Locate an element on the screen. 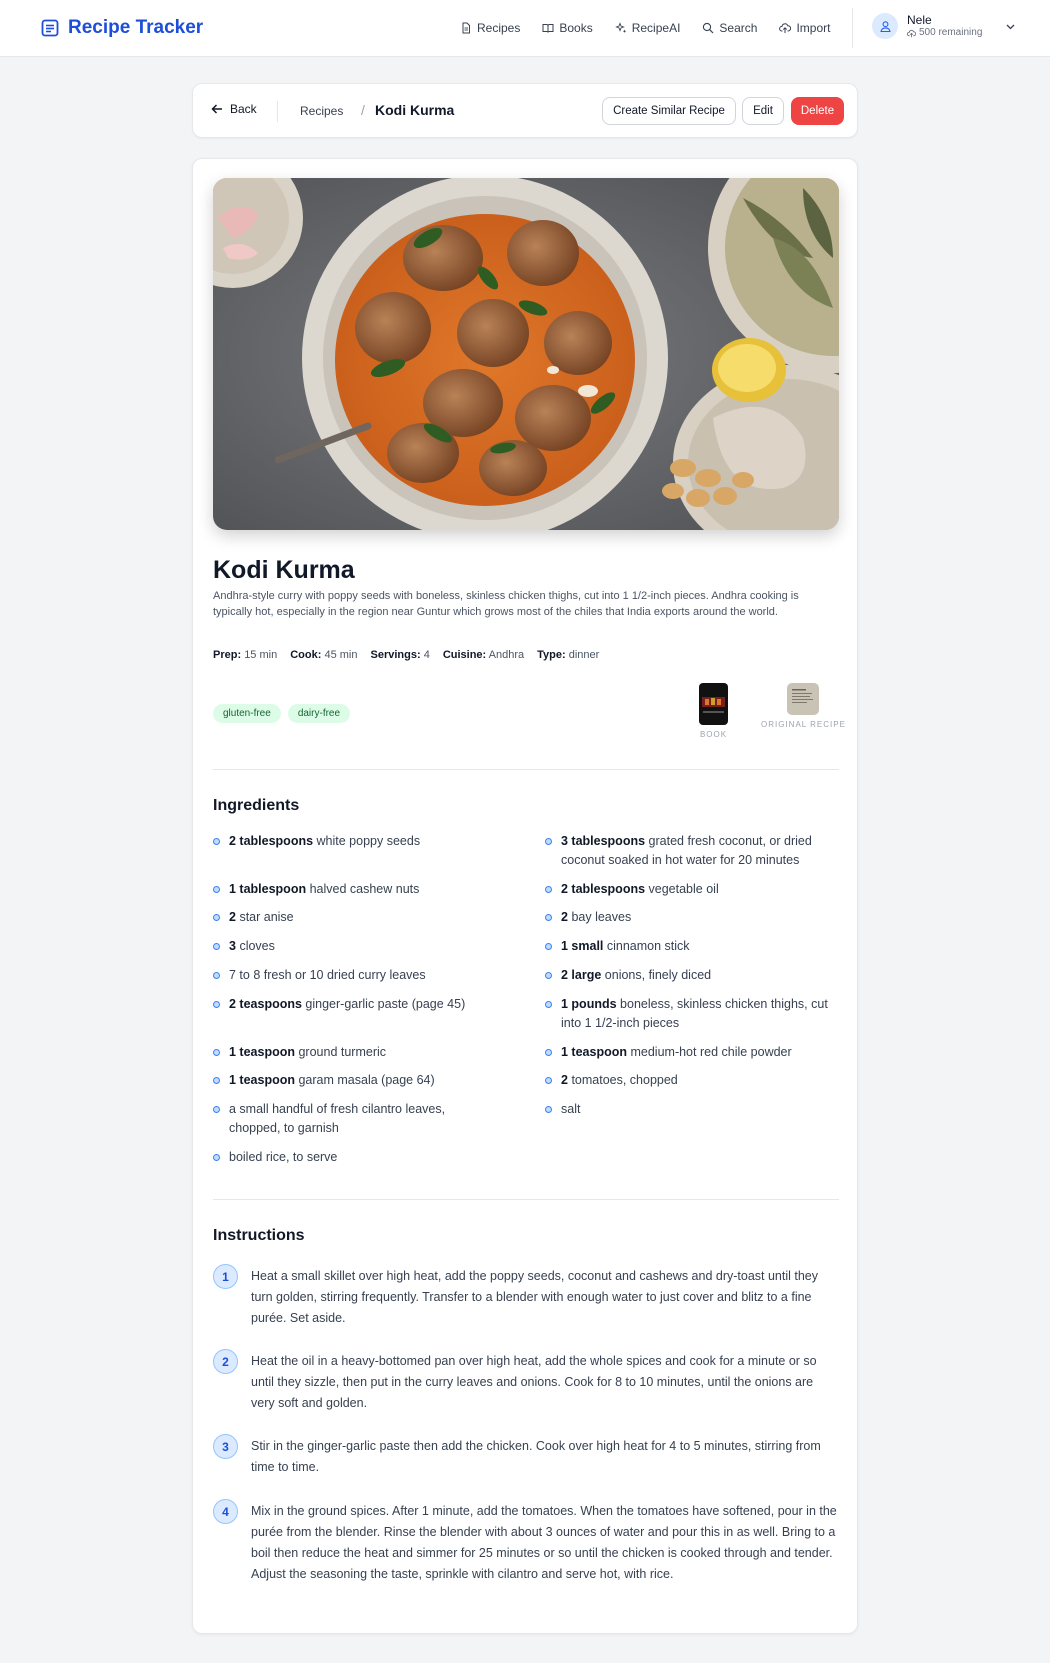 This screenshot has height=1663, width=1050. ingredient-item: 1 teaspoon garam masala (page 64) is located at coordinates (358, 1080).